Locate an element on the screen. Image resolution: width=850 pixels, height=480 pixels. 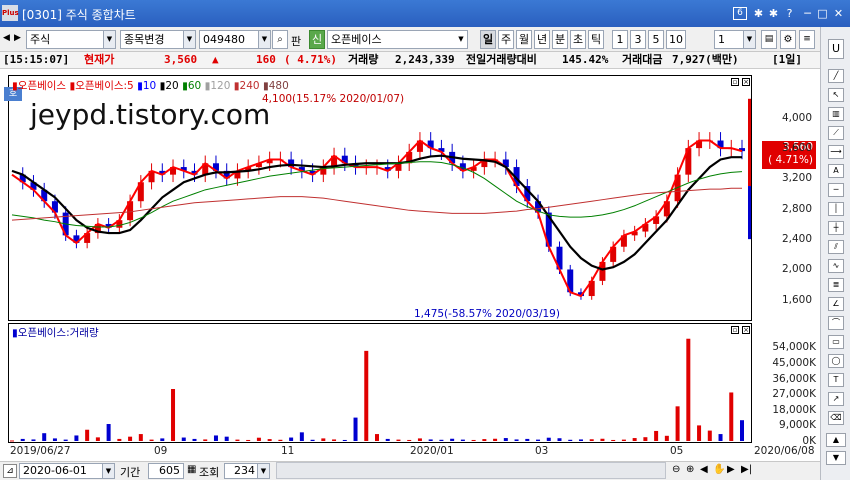
minimize-icon: ─ is located at coordinates (807, 13).